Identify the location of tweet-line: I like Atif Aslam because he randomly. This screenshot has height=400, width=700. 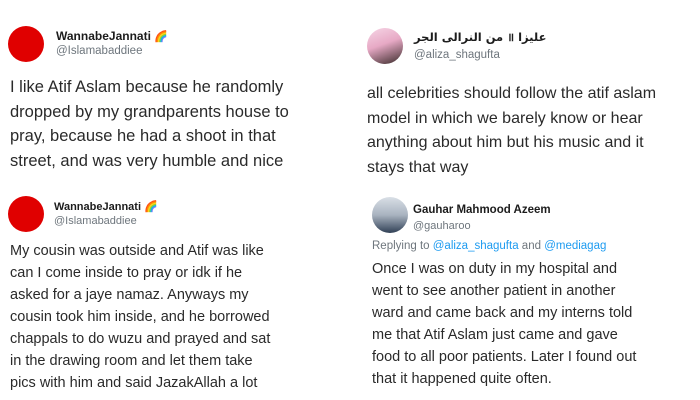
(147, 87).